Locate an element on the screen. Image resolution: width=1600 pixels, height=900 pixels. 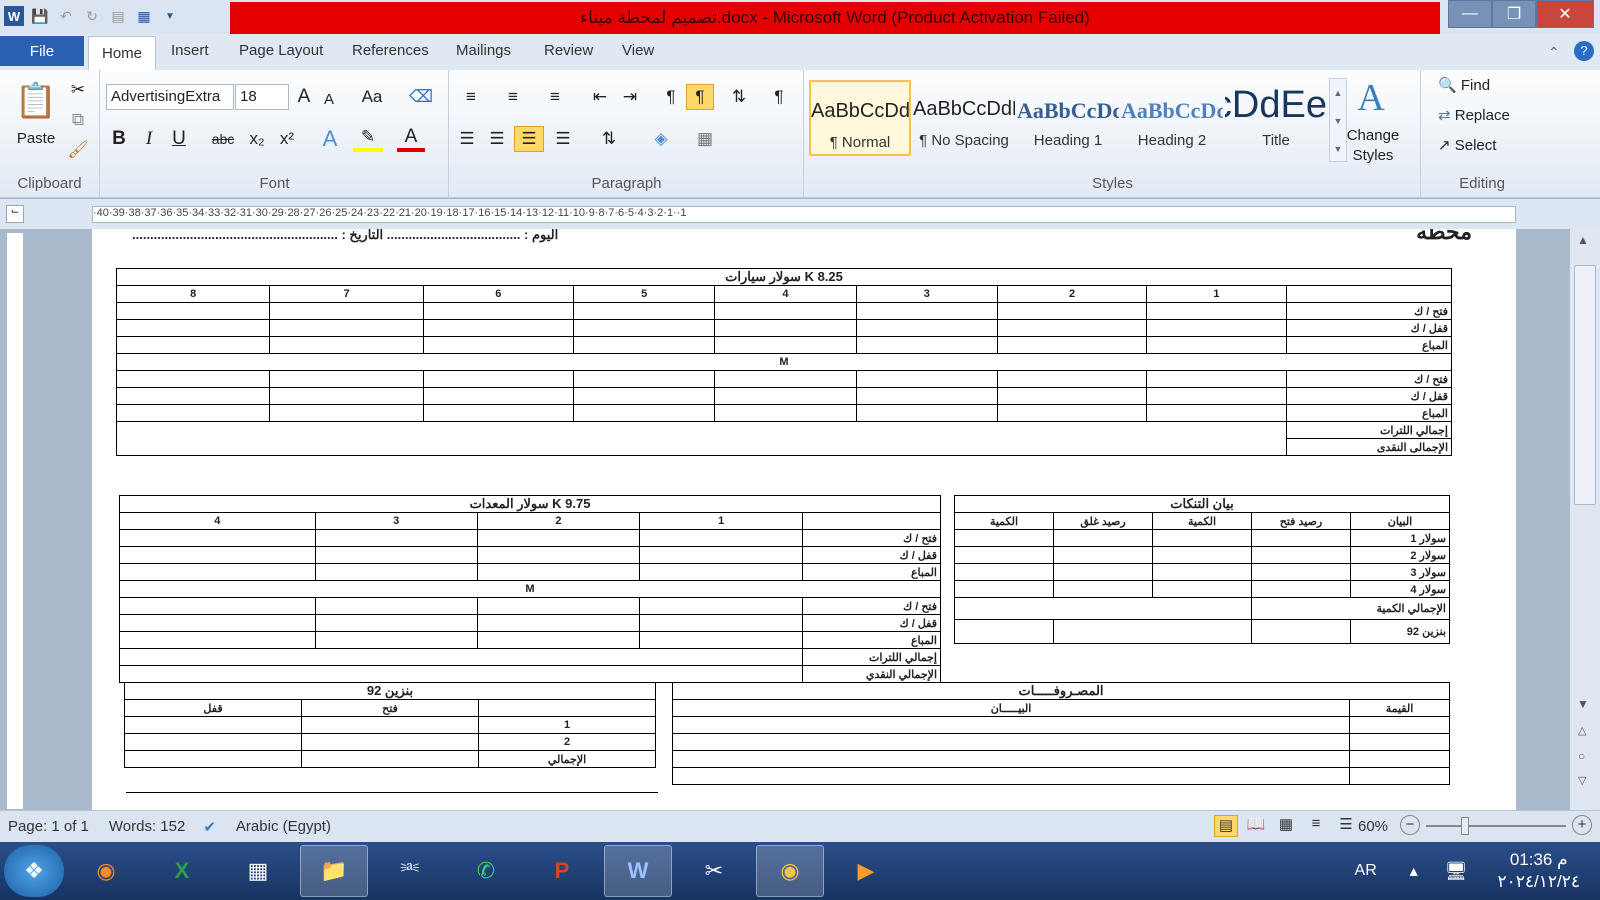
sort-icon: ⇅ is located at coordinates (739, 97).